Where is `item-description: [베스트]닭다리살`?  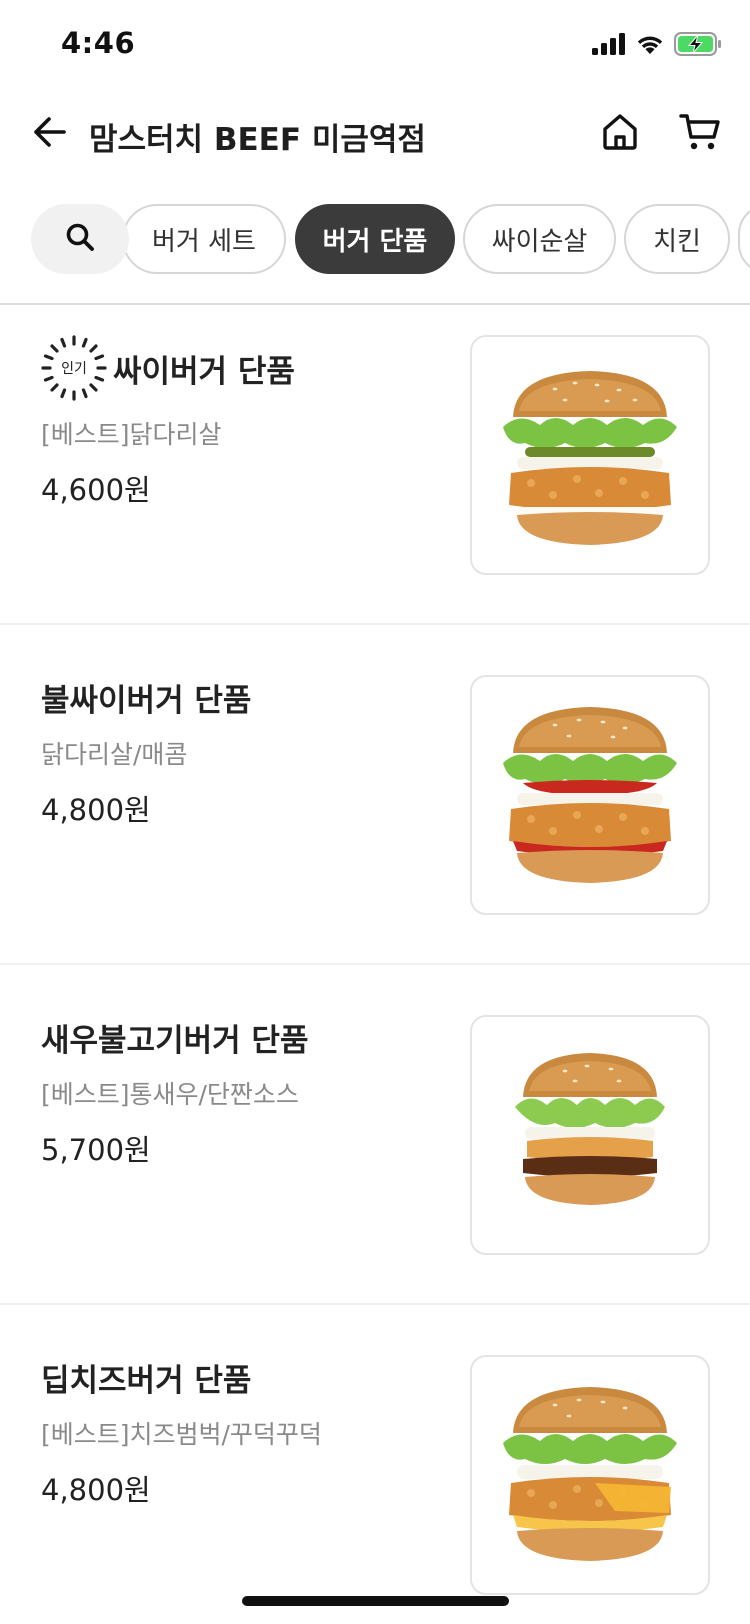 item-description: [베스트]닭다리살 is located at coordinates (131, 434).